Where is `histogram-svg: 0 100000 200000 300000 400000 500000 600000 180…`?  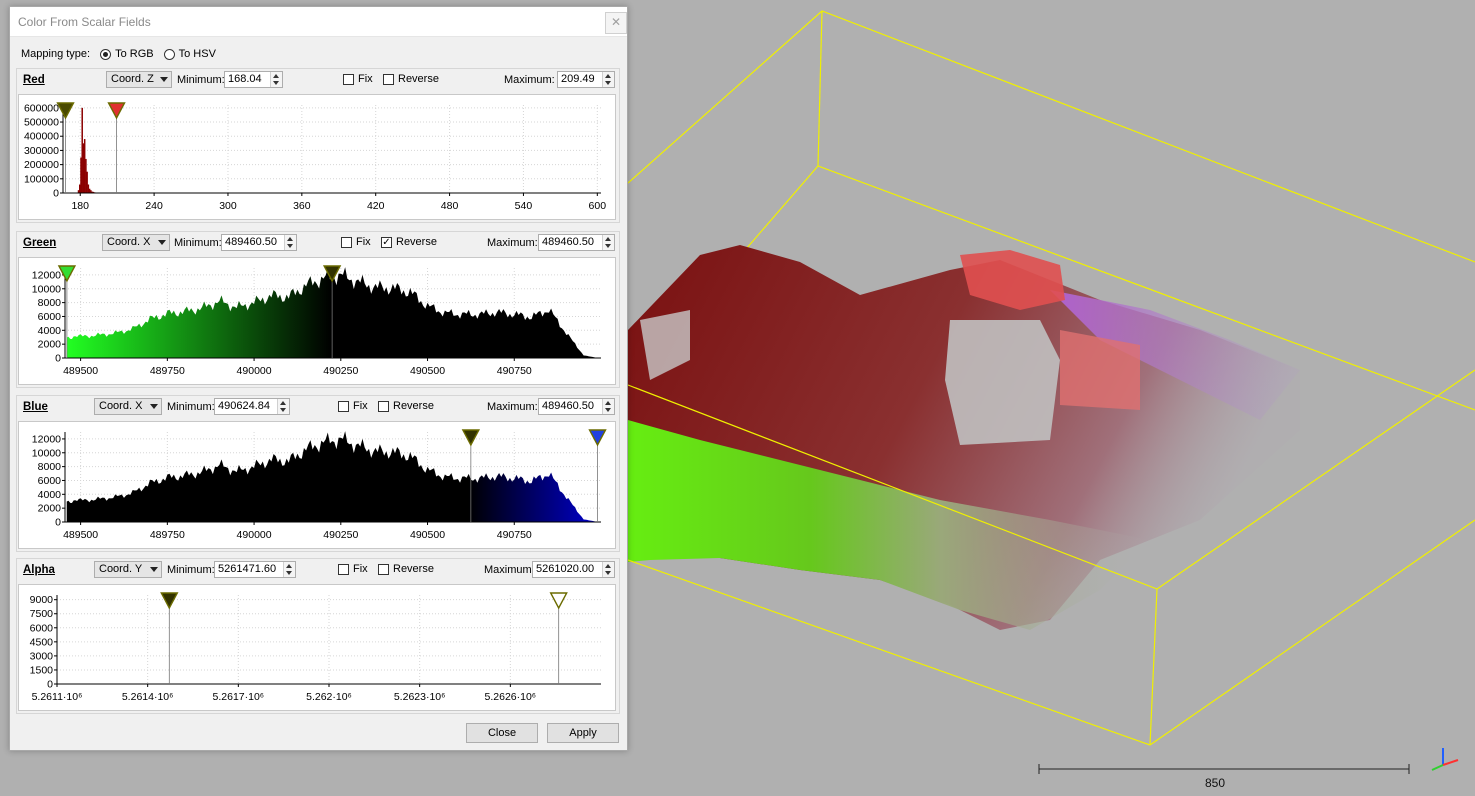
histogram-svg: 0 100000 200000 300000 400000 500000 600000 180… is located at coordinates (317, 157).